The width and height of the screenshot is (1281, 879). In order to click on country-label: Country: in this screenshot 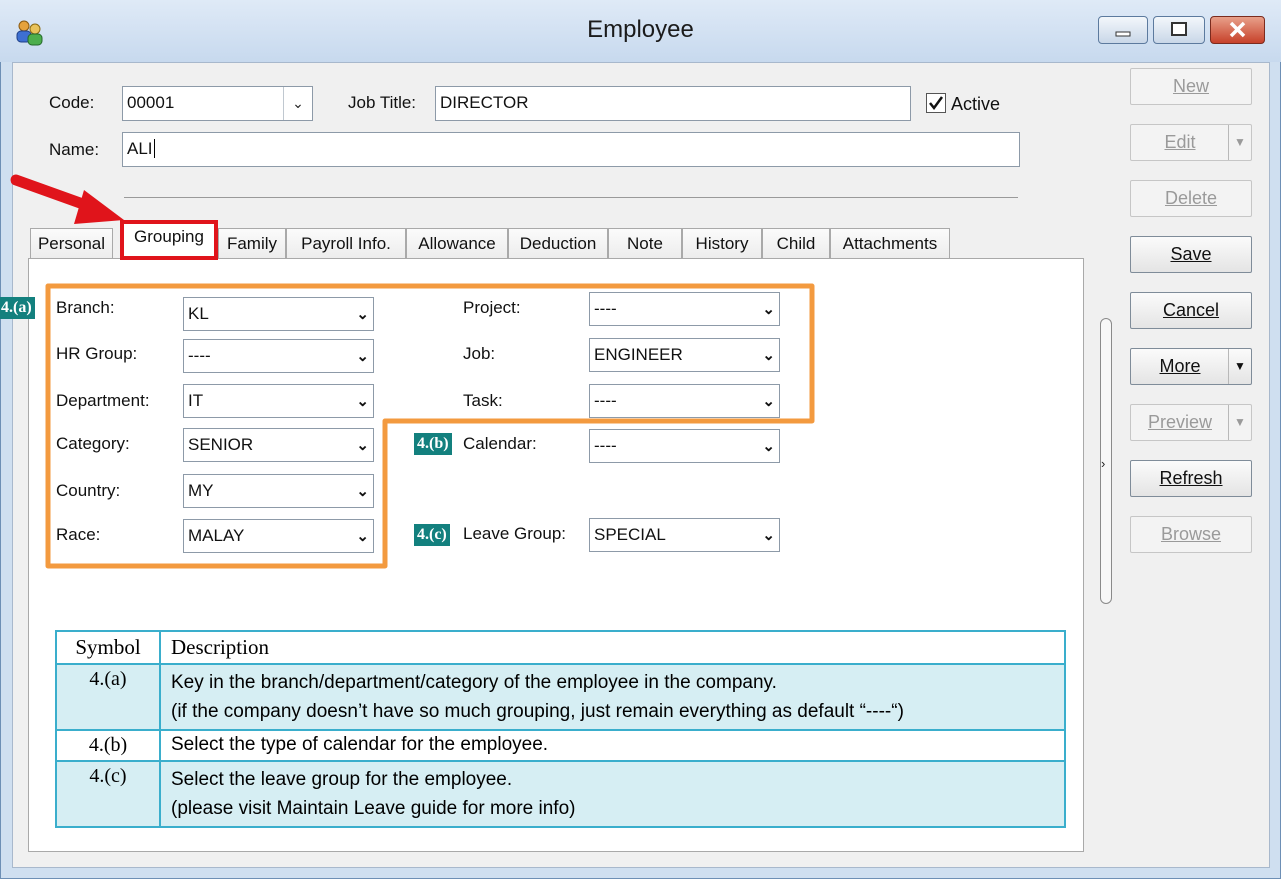, I will do `click(88, 490)`.